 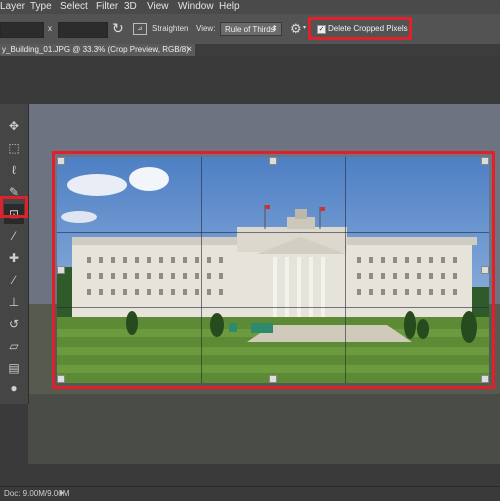 What do you see at coordinates (83, 30) in the screenshot?
I see `height-field` at bounding box center [83, 30].